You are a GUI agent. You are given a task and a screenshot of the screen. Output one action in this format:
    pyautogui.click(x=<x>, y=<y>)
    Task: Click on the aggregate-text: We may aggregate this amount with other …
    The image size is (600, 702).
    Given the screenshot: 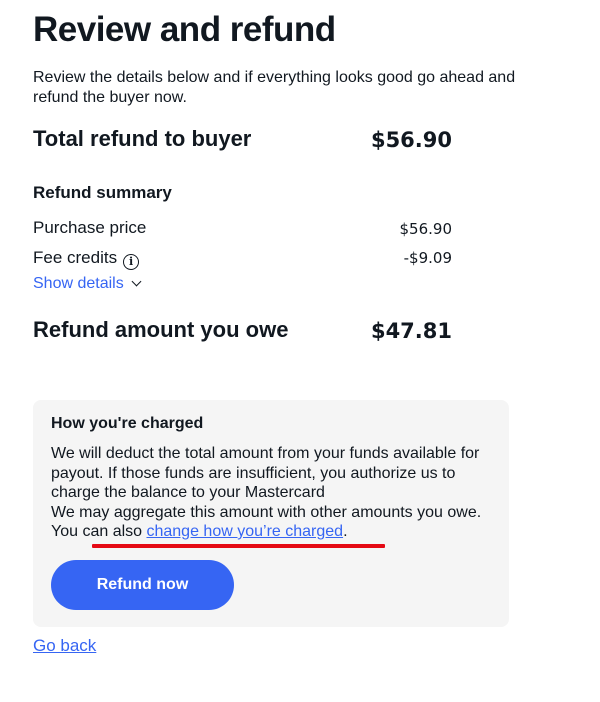 What is the action you would take?
    pyautogui.click(x=266, y=522)
    